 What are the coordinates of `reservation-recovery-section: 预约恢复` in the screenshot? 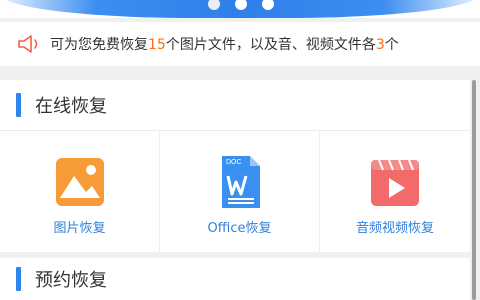 It's located at (235, 279).